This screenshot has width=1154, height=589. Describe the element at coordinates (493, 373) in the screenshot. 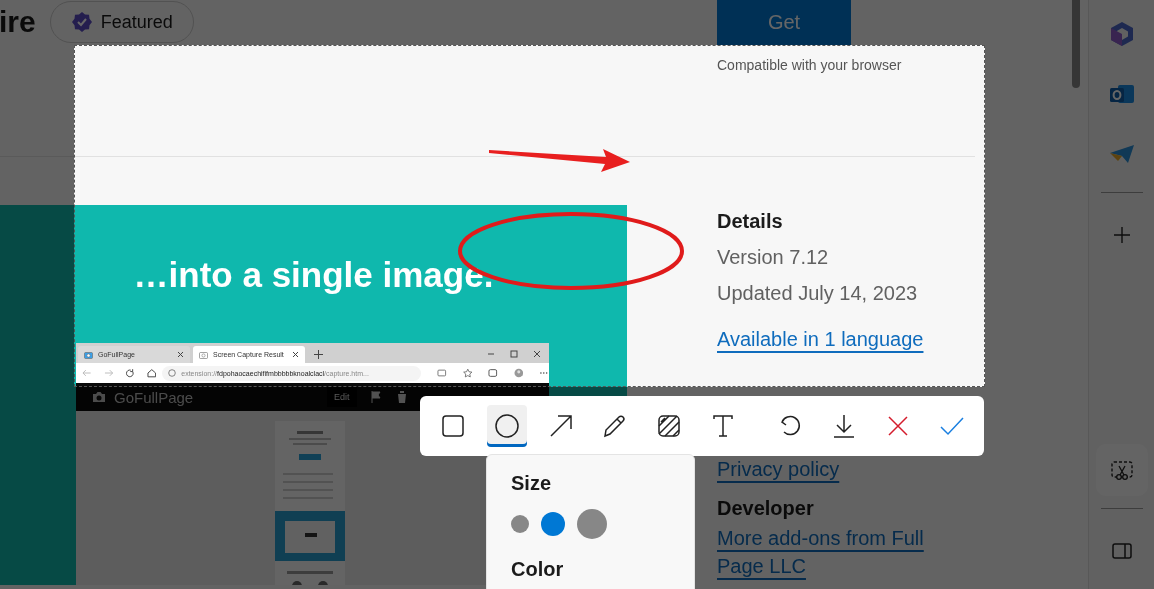

I see `collections-icon` at that location.